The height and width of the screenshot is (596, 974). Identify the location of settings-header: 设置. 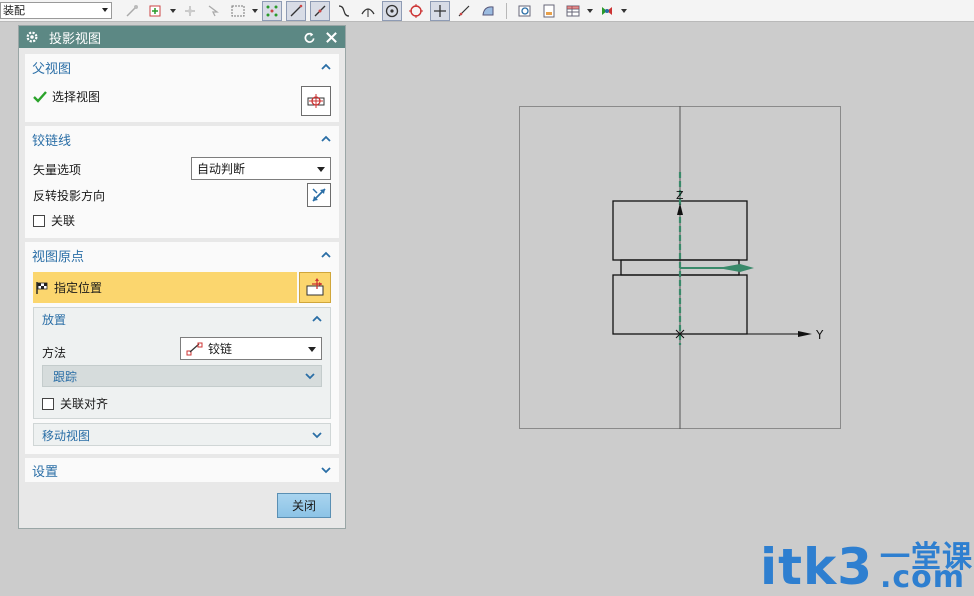
(182, 470).